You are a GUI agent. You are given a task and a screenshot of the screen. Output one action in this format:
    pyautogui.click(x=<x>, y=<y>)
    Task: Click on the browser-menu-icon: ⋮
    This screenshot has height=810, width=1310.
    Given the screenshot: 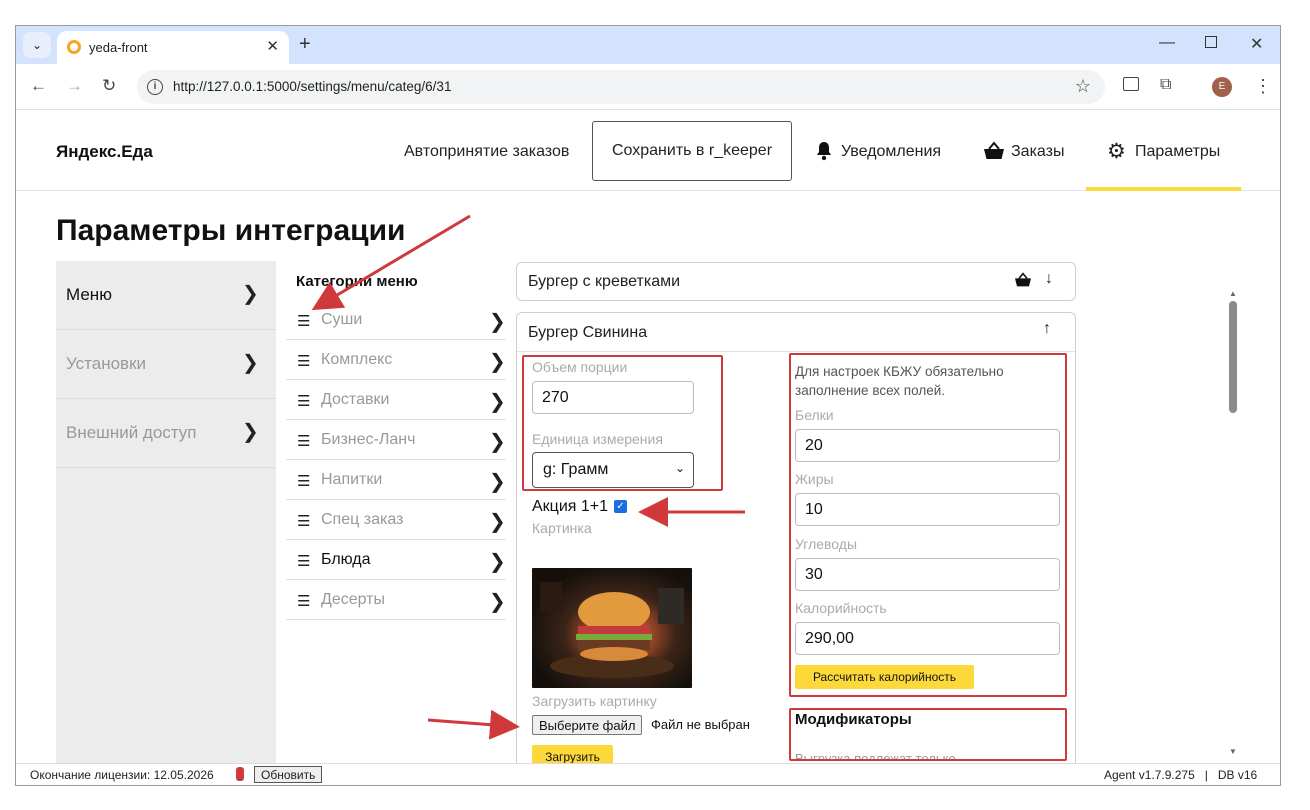 What is the action you would take?
    pyautogui.click(x=1263, y=86)
    